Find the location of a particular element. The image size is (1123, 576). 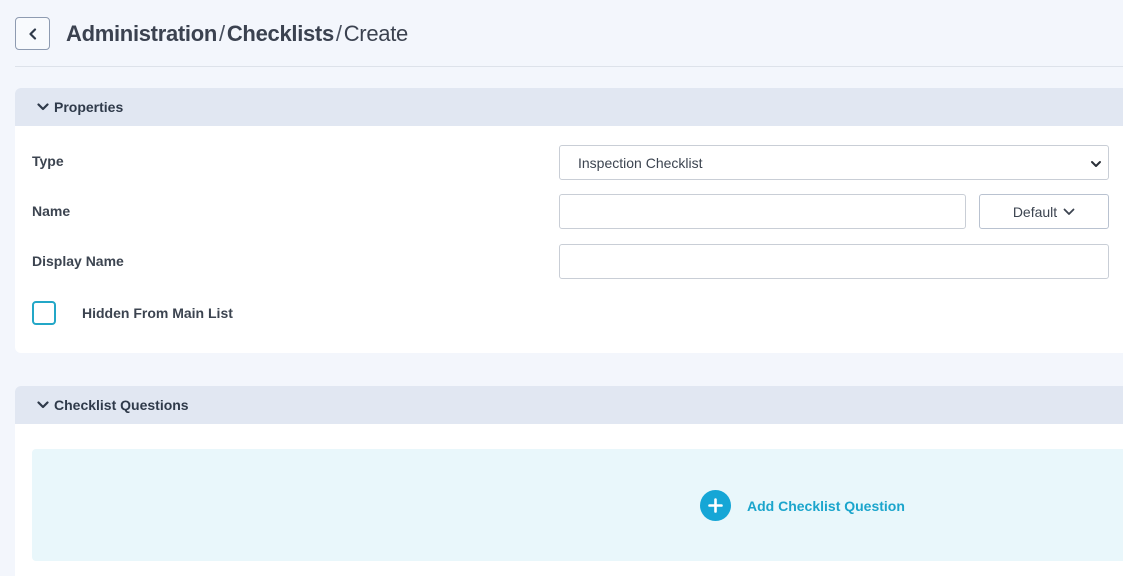

name-label: Name is located at coordinates (51, 211).